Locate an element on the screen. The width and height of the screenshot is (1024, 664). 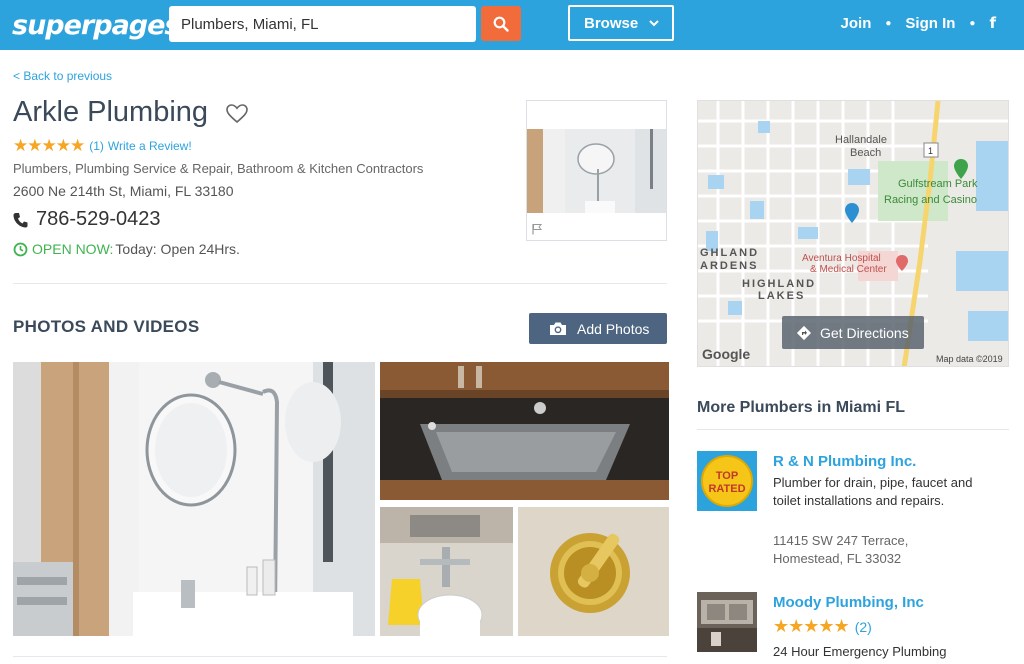
add-photos-label: Add Photos is located at coordinates (613, 328).